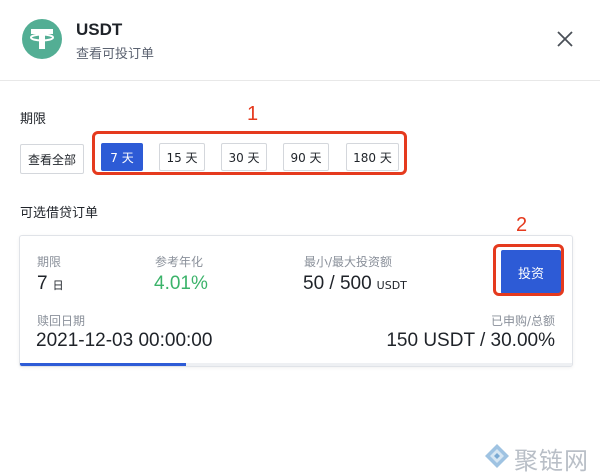 This screenshot has height=473, width=600. What do you see at coordinates (391, 285) in the screenshot?
I see `limit-unit: USDT` at bounding box center [391, 285].